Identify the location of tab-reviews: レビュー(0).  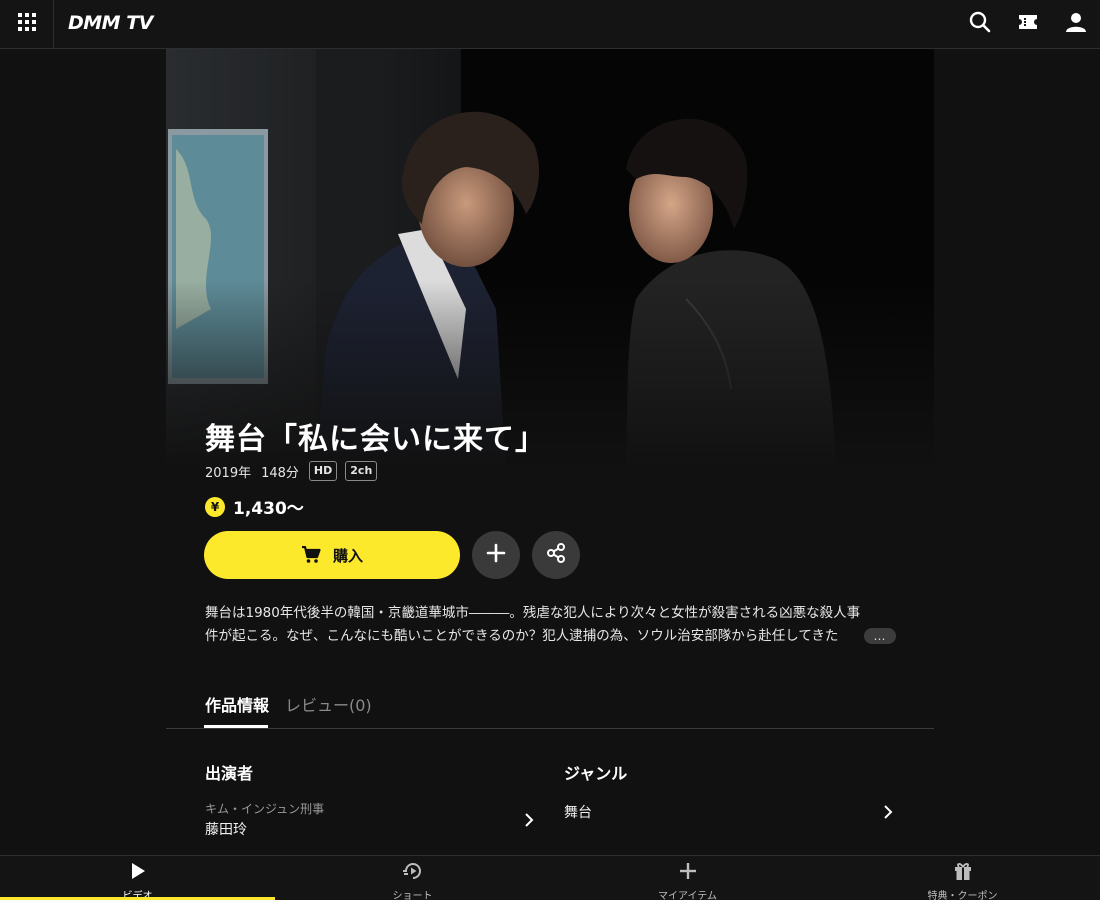
(328, 704).